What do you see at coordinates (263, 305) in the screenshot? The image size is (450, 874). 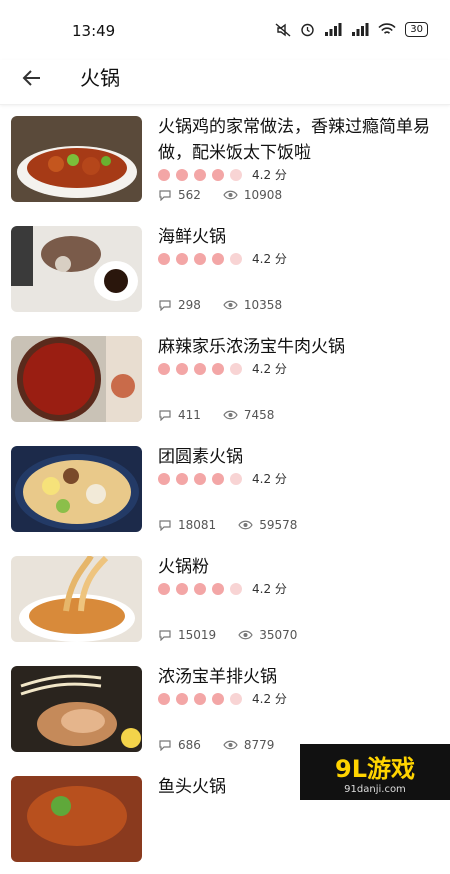 I see `view-count: 10358` at bounding box center [263, 305].